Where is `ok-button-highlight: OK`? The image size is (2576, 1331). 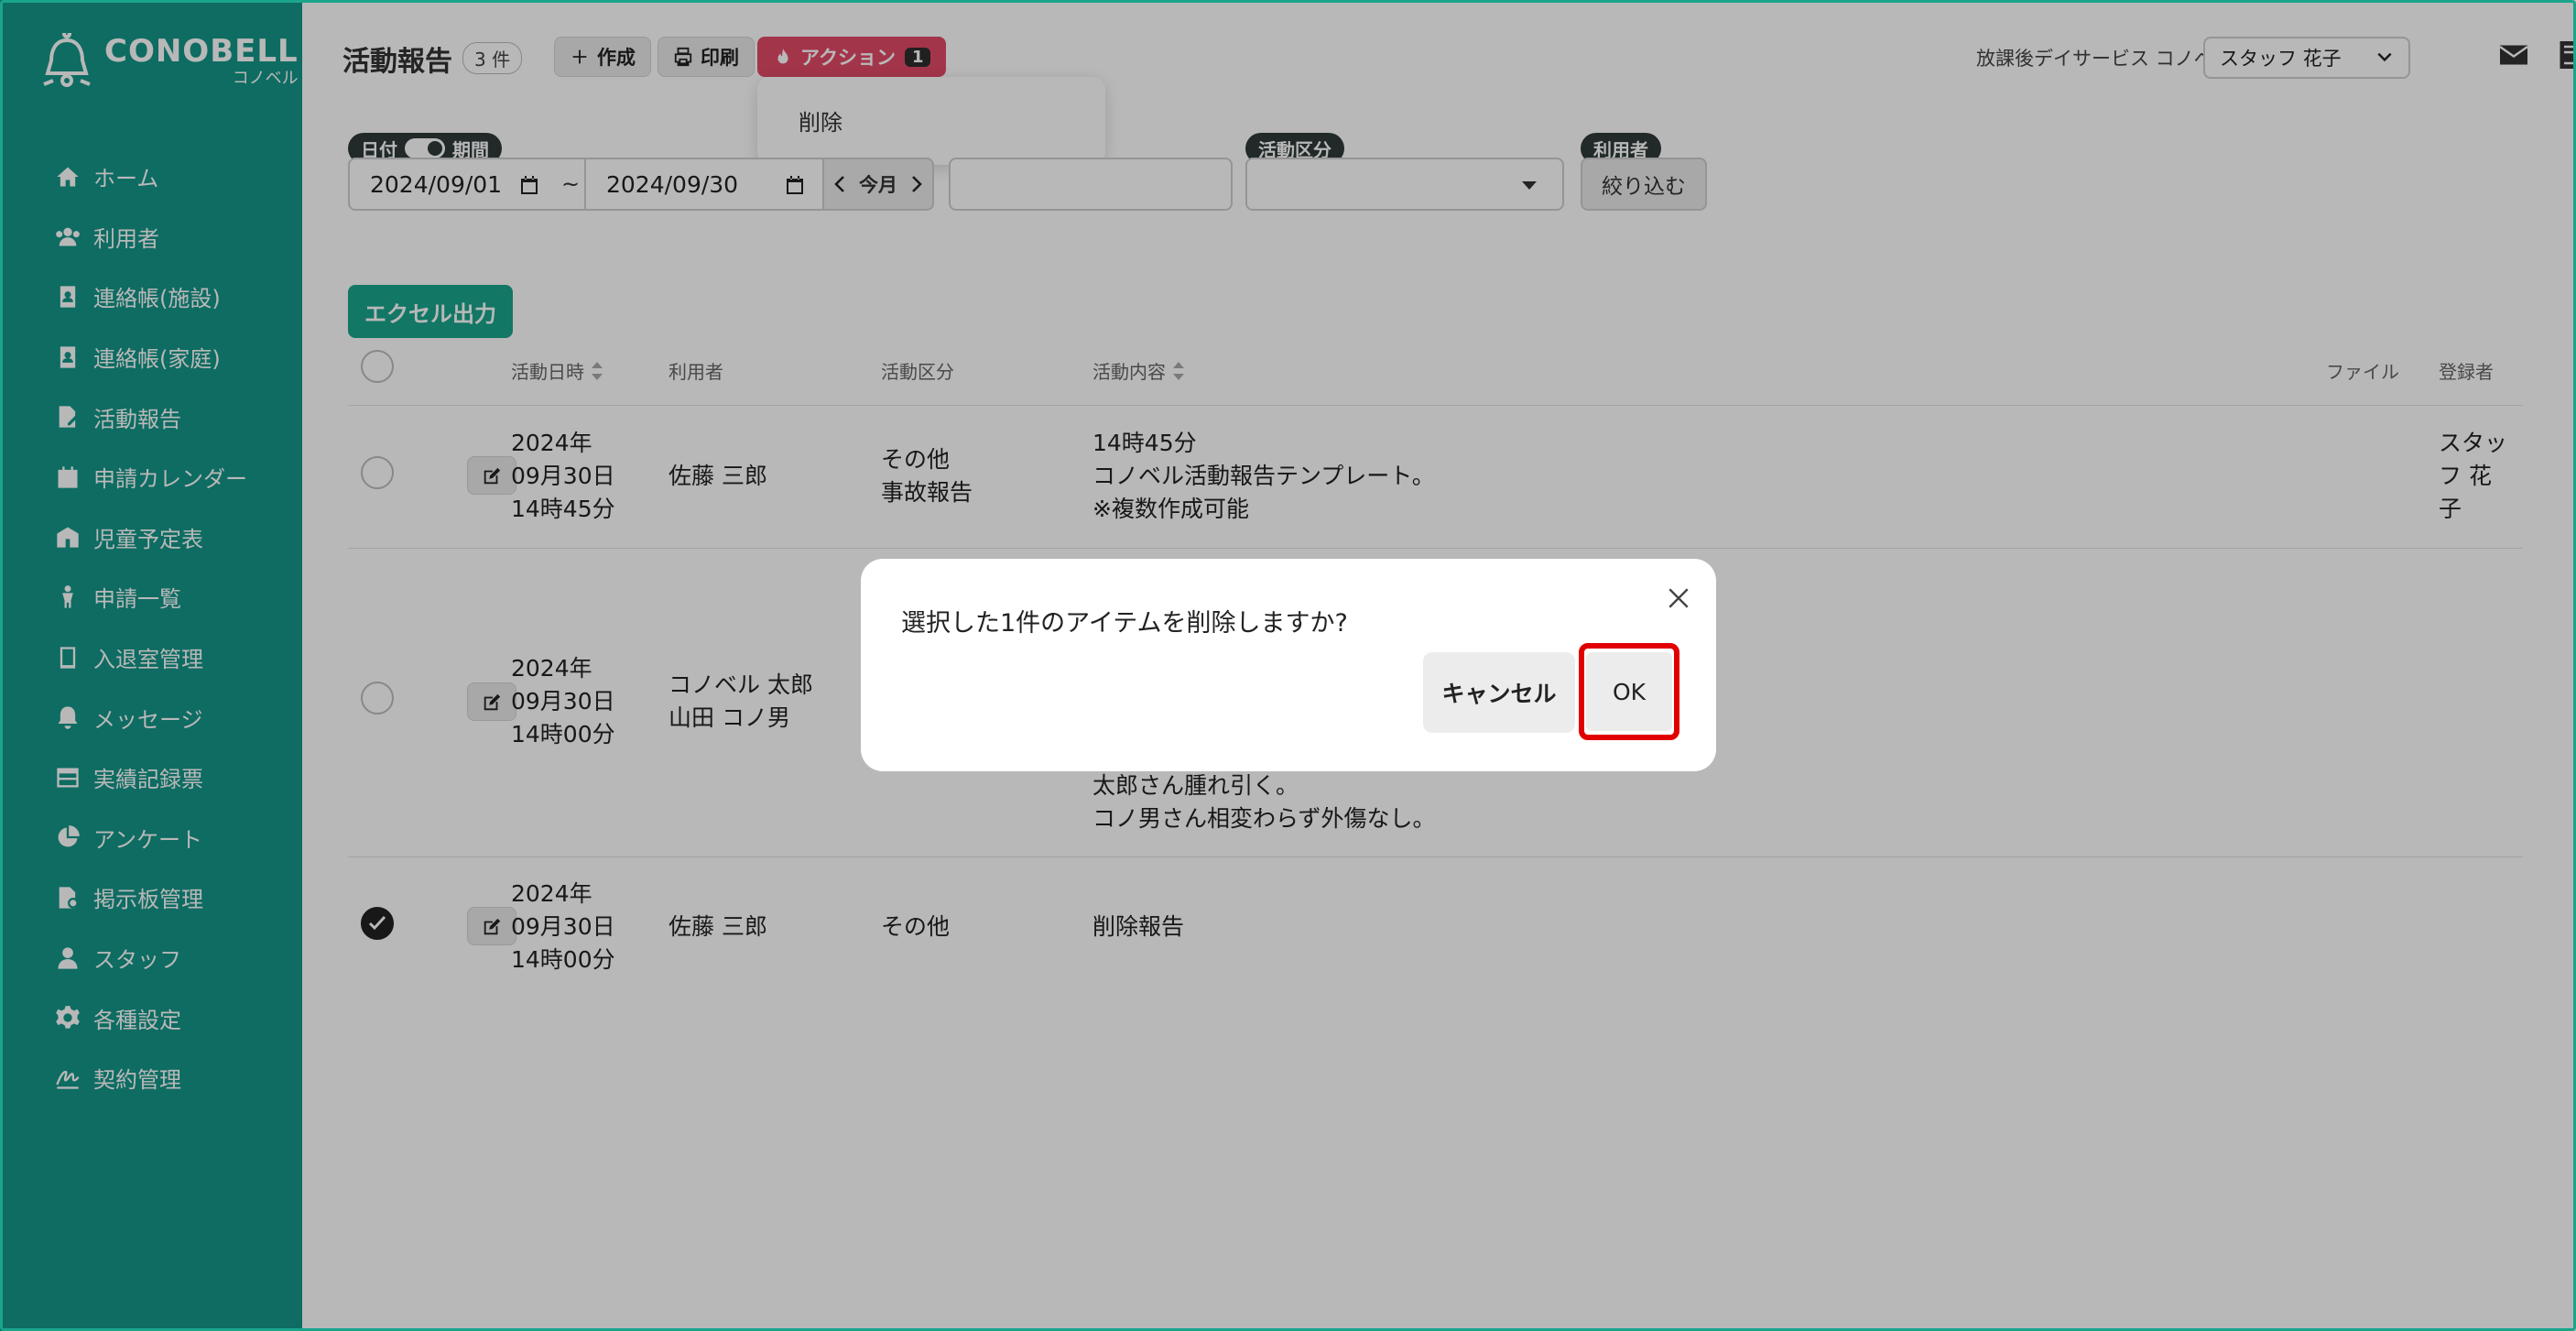
ok-button-highlight: OK is located at coordinates (1629, 691).